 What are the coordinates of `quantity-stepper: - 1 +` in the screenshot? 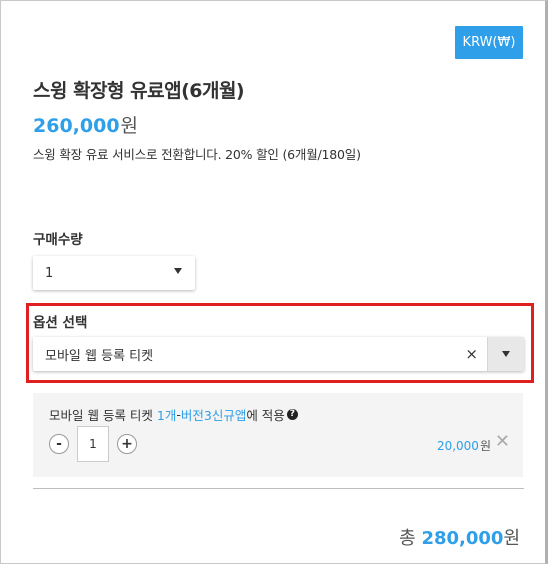 It's located at (93, 444).